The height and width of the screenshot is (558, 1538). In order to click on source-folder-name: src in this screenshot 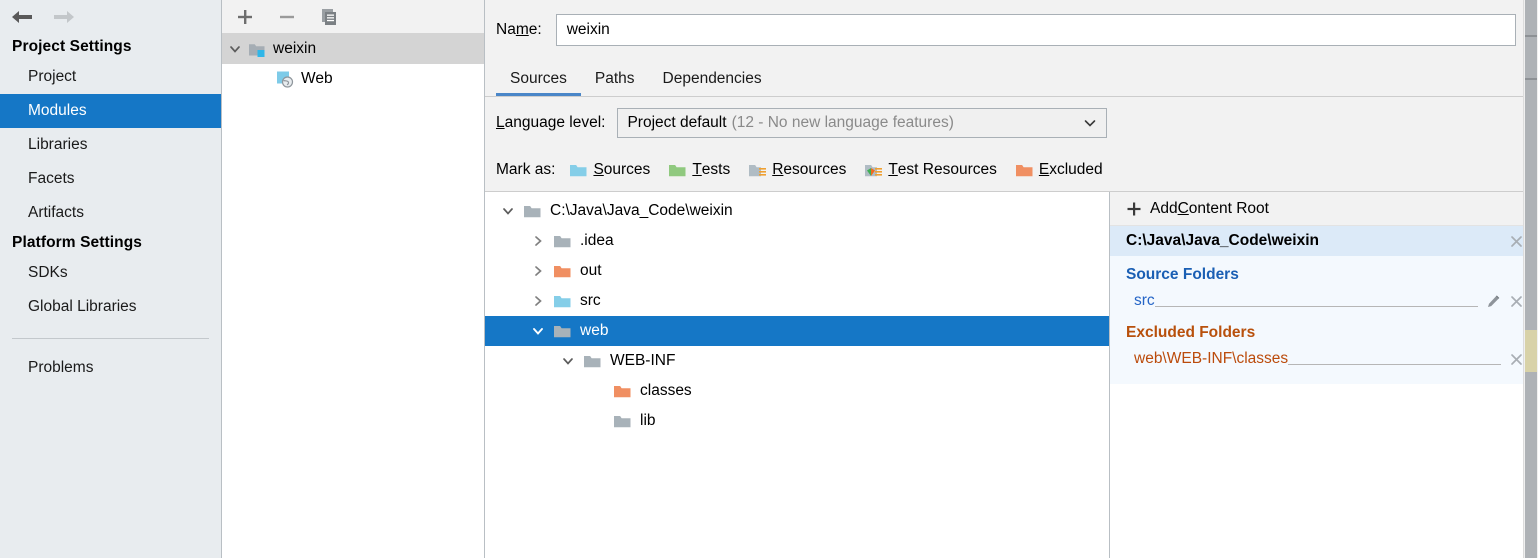, I will do `click(1144, 300)`.